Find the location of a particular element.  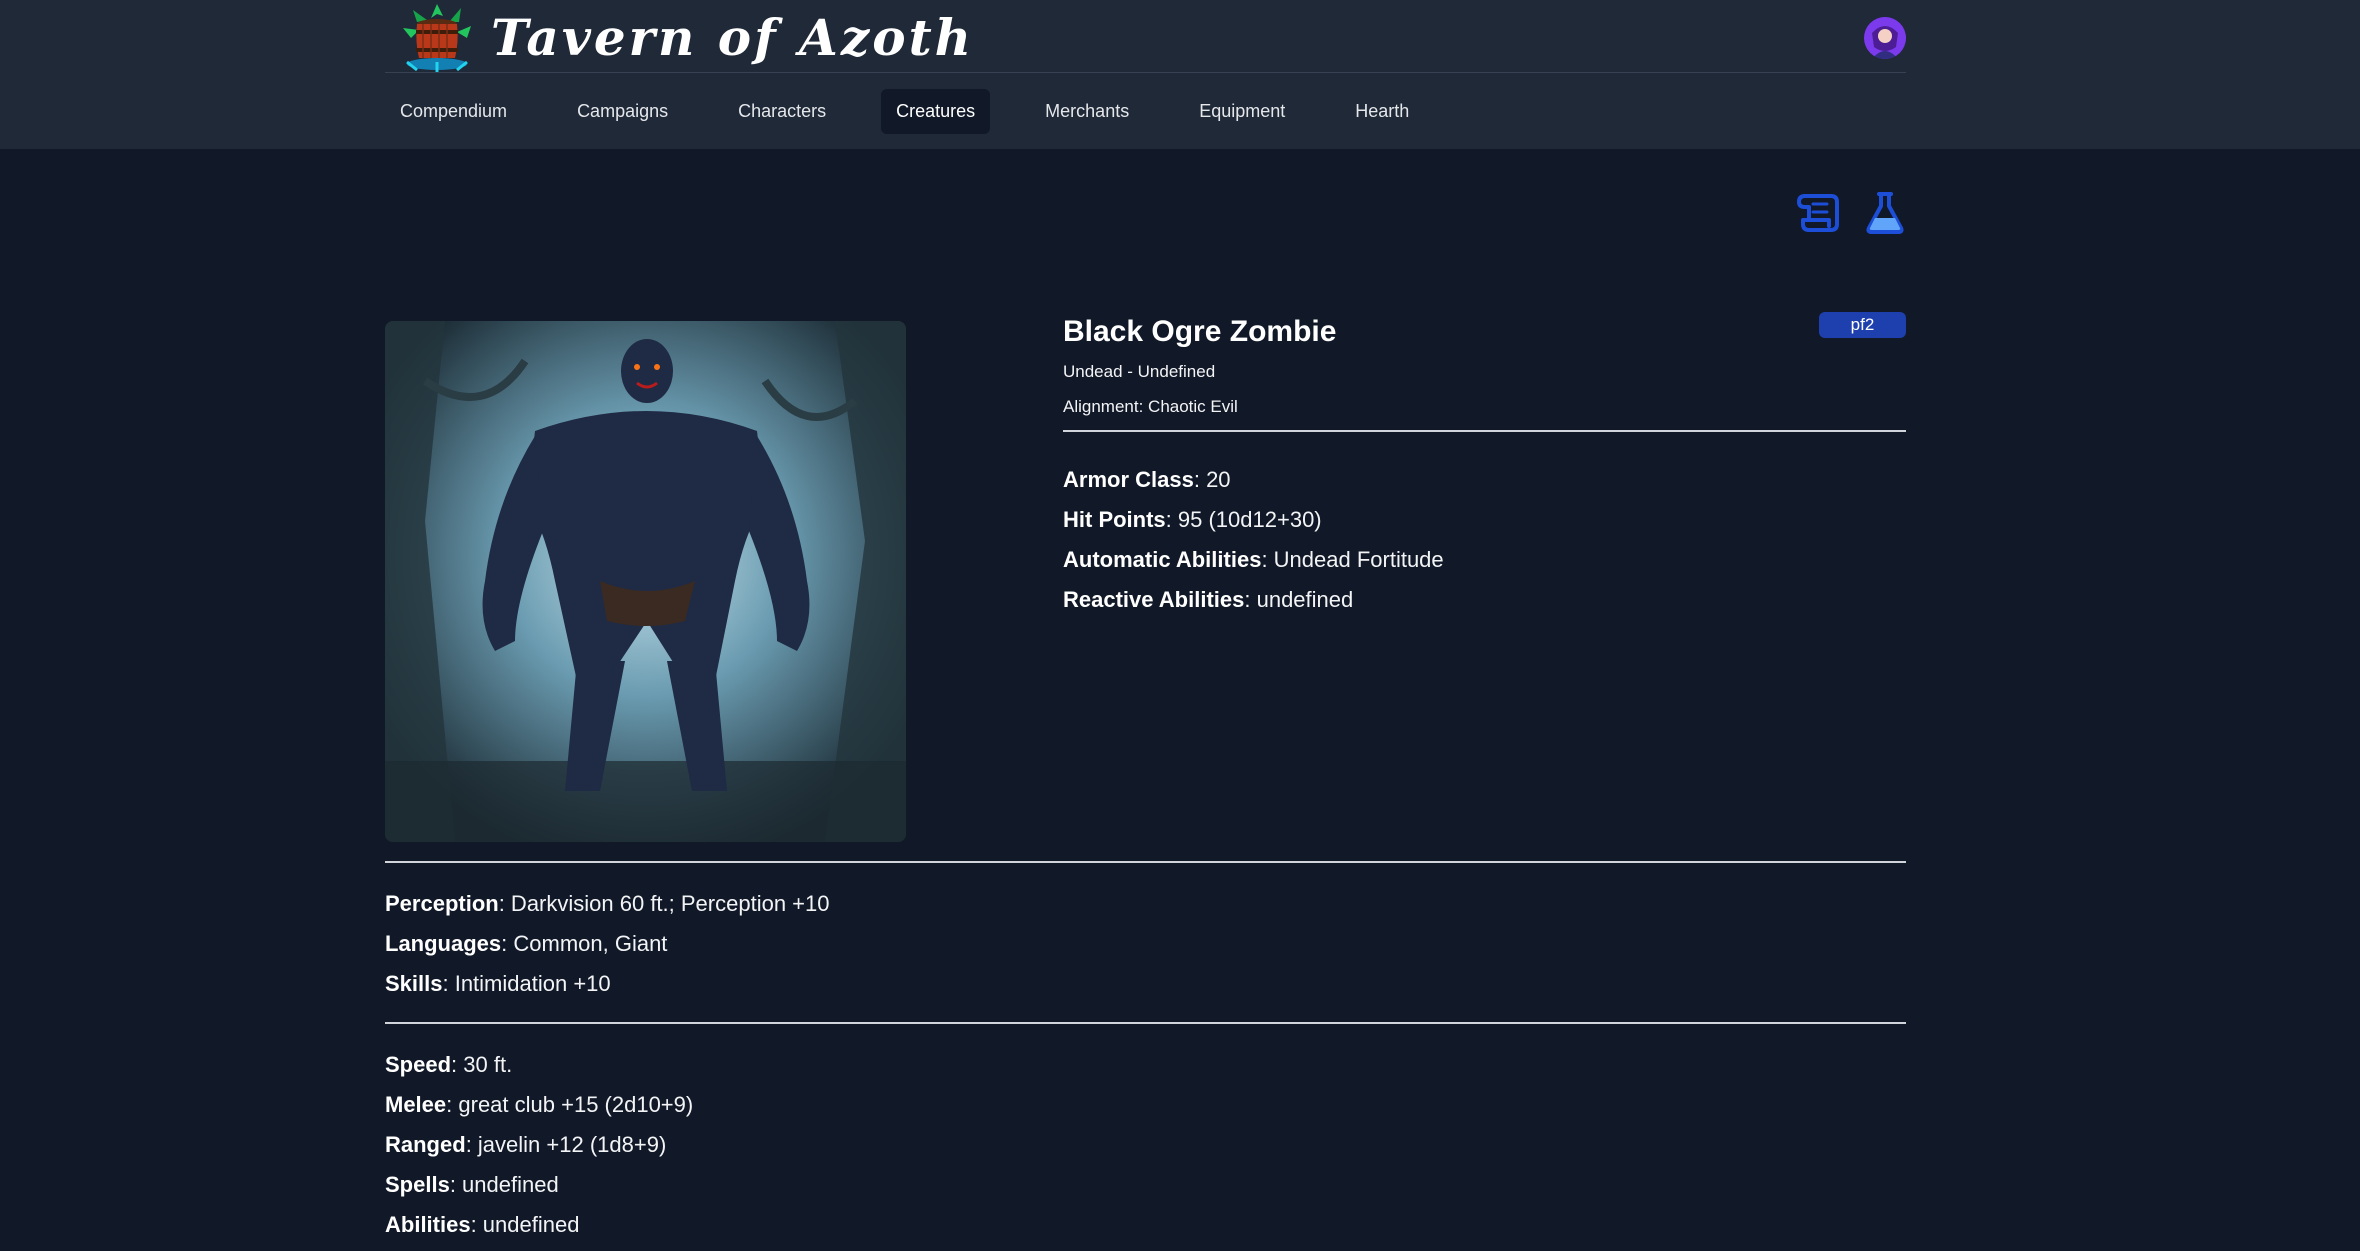

nav-item-hearth: Hearth is located at coordinates (1382, 111).